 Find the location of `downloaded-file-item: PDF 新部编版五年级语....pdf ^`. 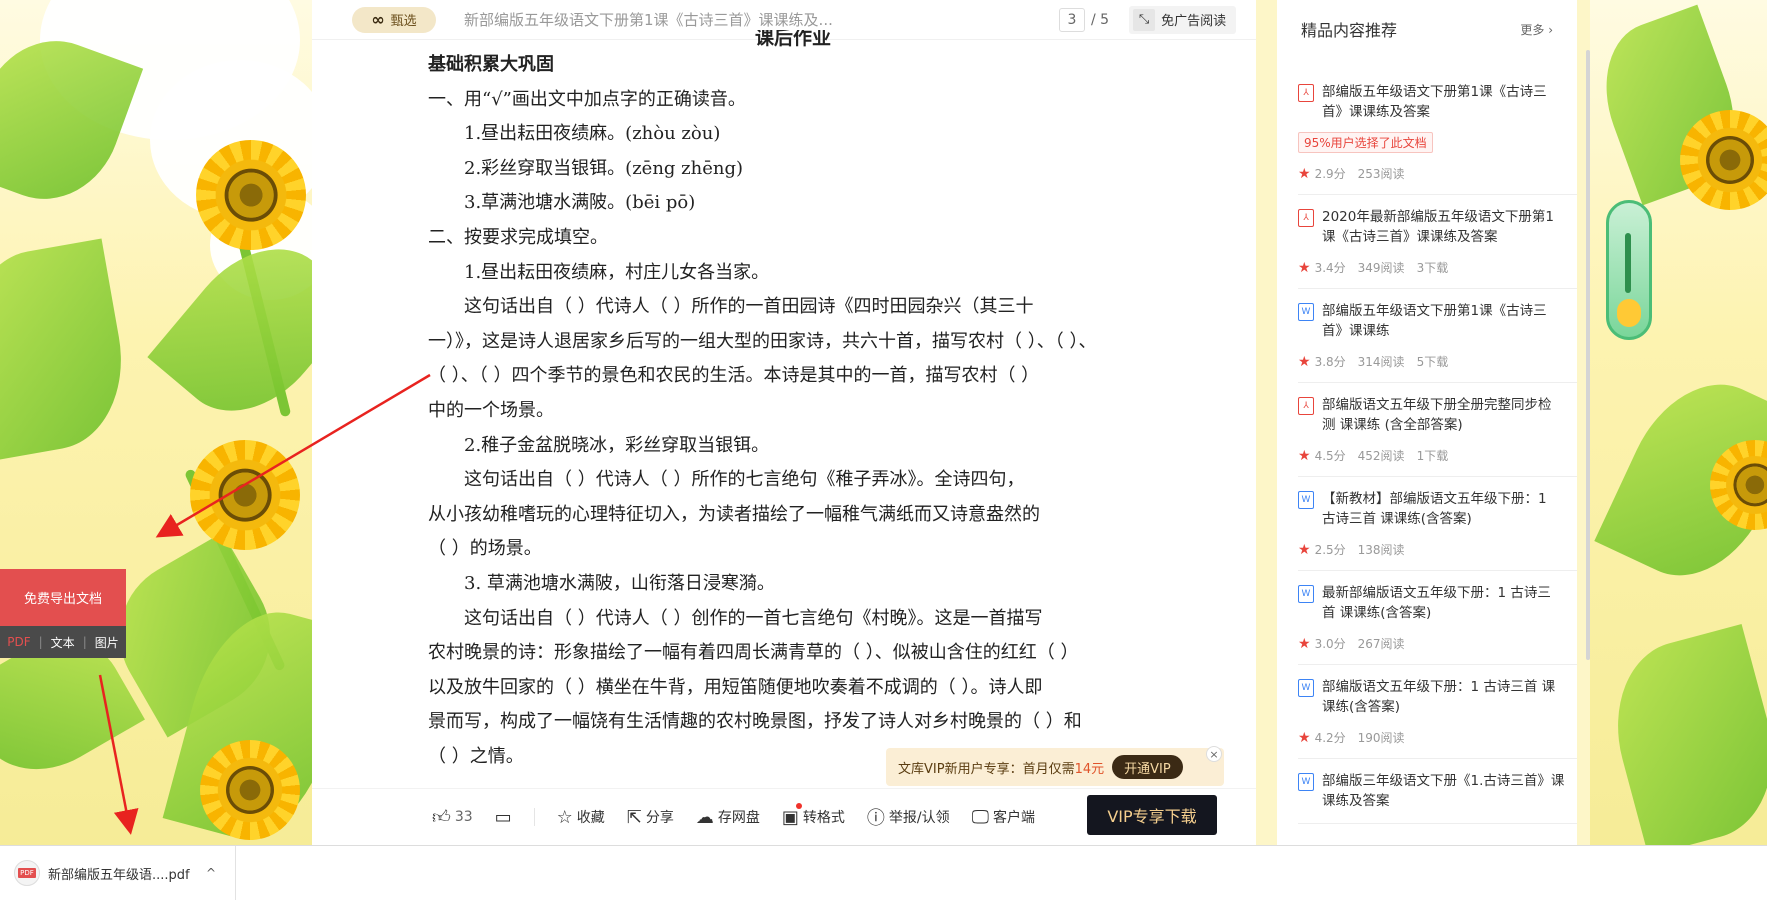

downloaded-file-item: PDF 新部编版五年级语....pdf ^ is located at coordinates (118, 872).